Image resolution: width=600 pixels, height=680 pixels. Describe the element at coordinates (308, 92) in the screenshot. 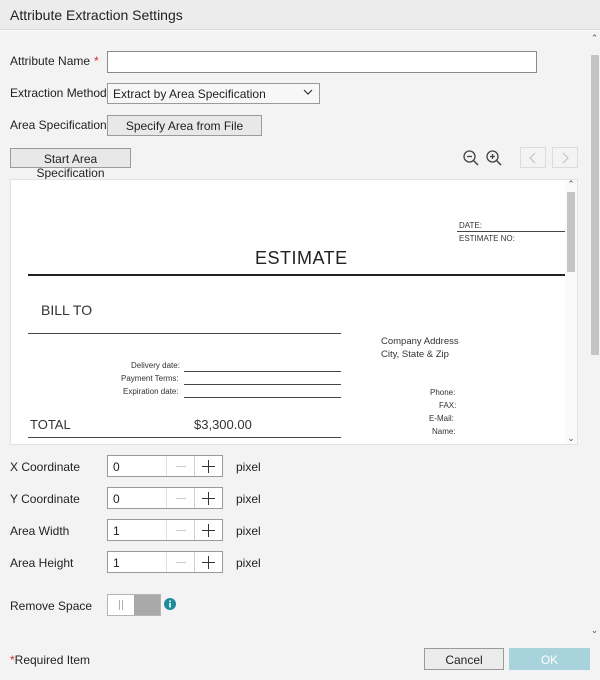

I see `chevron-down-icon` at that location.